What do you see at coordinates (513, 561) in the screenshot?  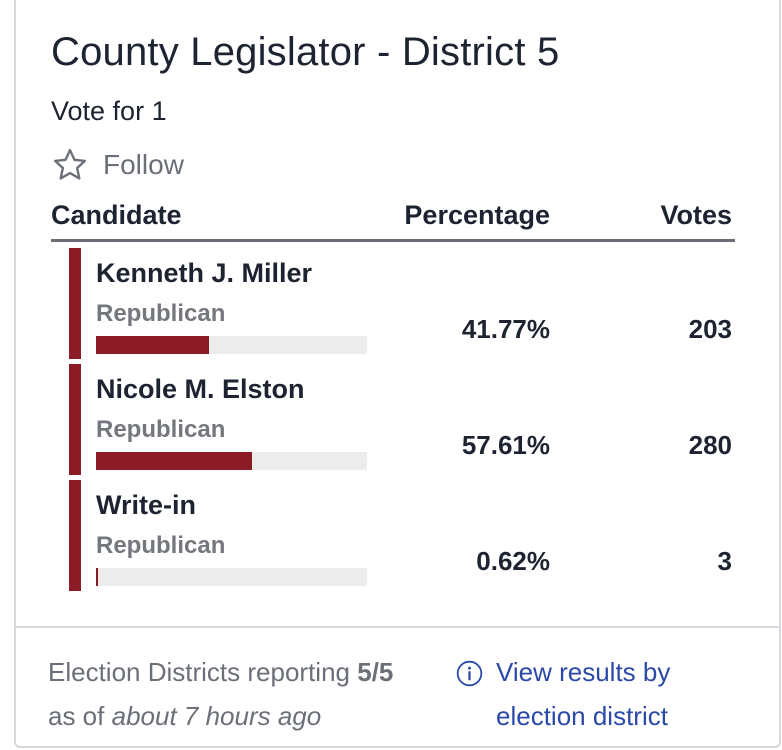 I see `candidate-percentage: 0.62%` at bounding box center [513, 561].